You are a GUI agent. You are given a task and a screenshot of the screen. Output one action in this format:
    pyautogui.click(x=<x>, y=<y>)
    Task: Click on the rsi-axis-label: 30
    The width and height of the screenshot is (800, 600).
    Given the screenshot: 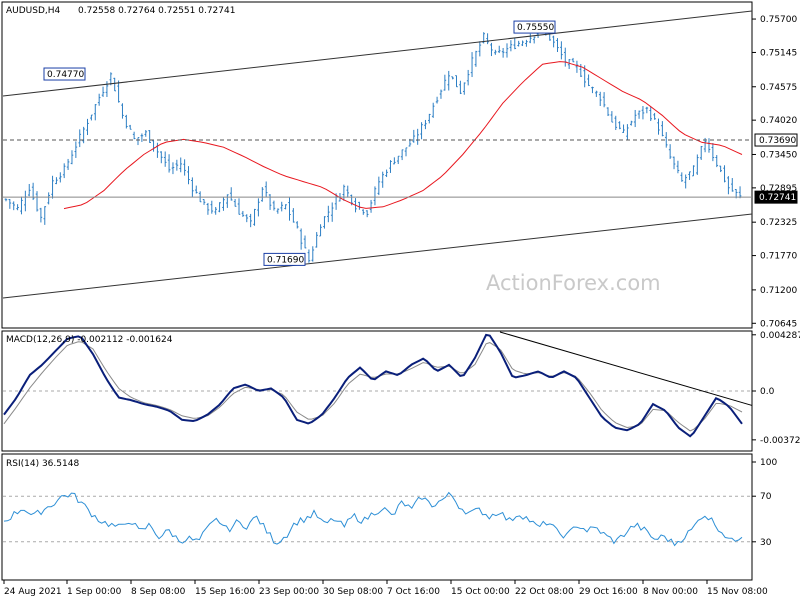 What is the action you would take?
    pyautogui.click(x=766, y=543)
    